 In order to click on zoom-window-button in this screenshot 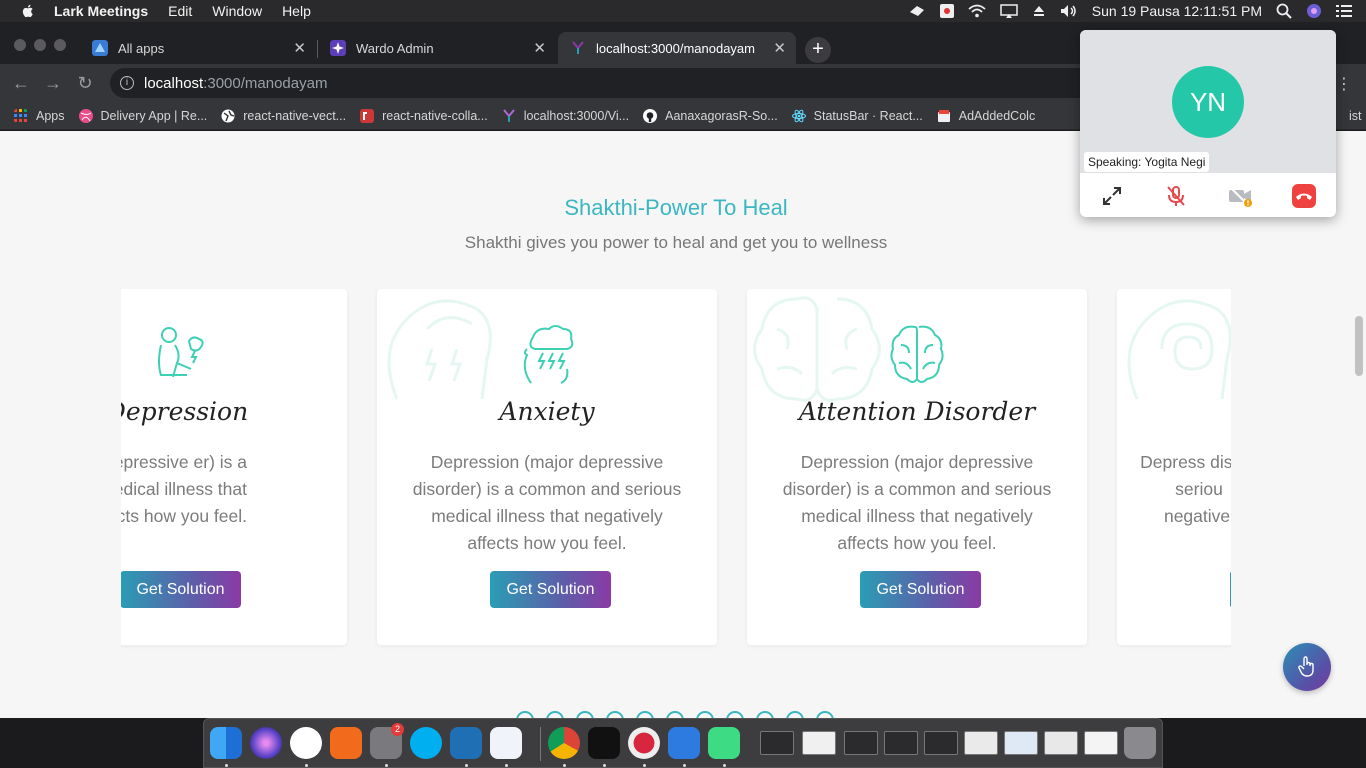, I will do `click(60, 45)`.